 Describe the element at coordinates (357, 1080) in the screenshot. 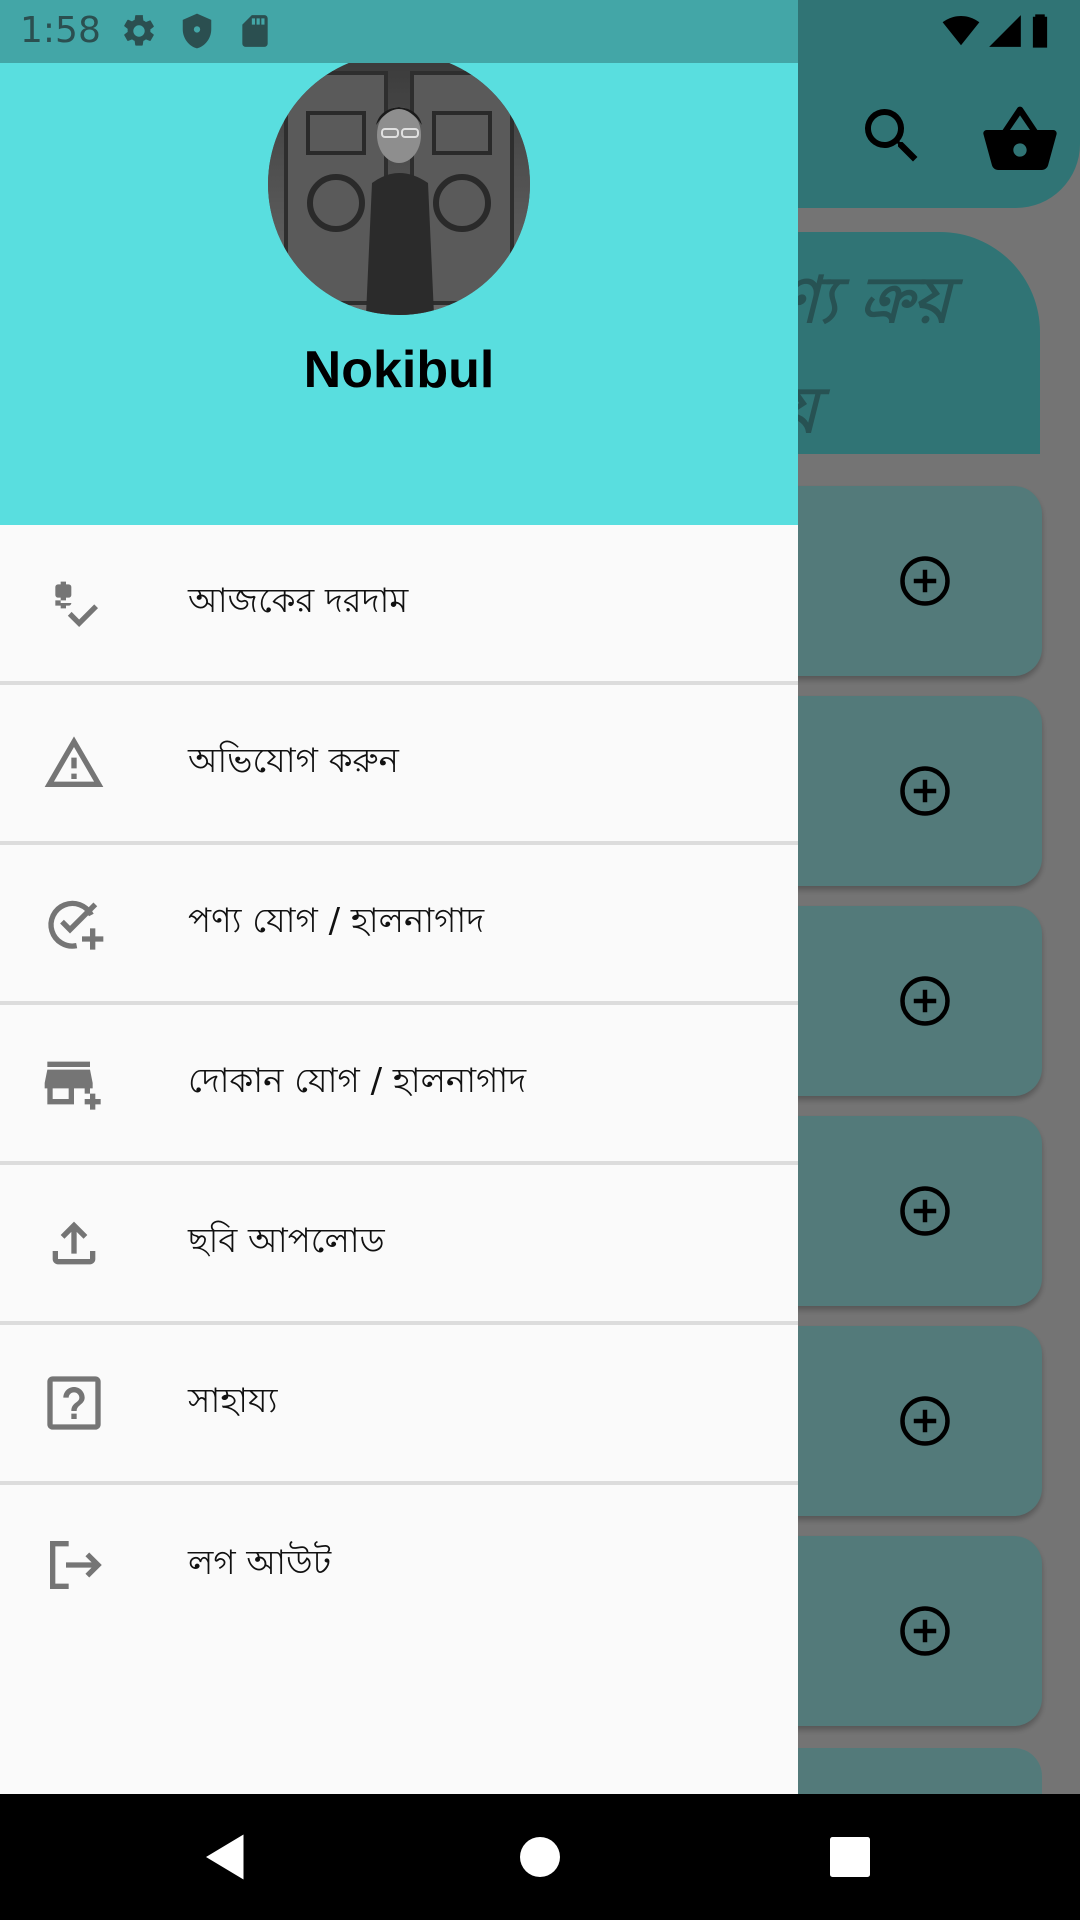

I see `menu-item-label: দোকান যোগ / হালনাগাদ` at that location.